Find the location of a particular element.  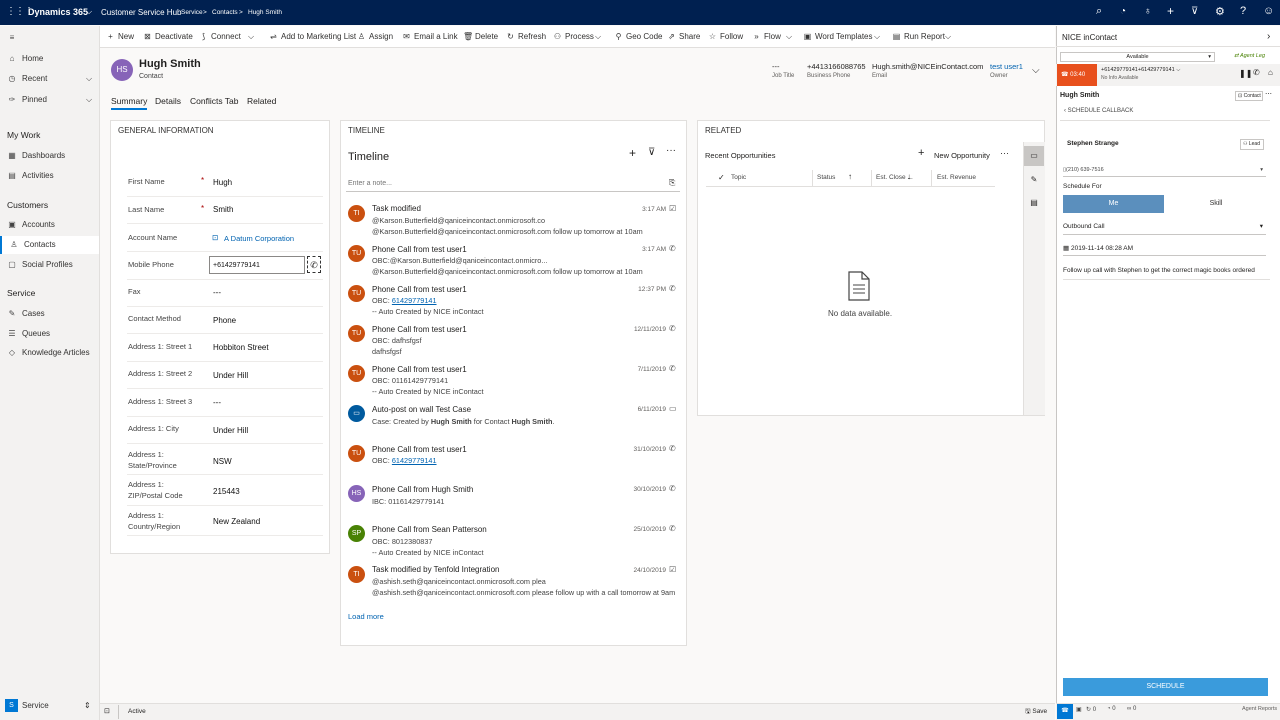

column-header-status: Status is located at coordinates (826, 177).